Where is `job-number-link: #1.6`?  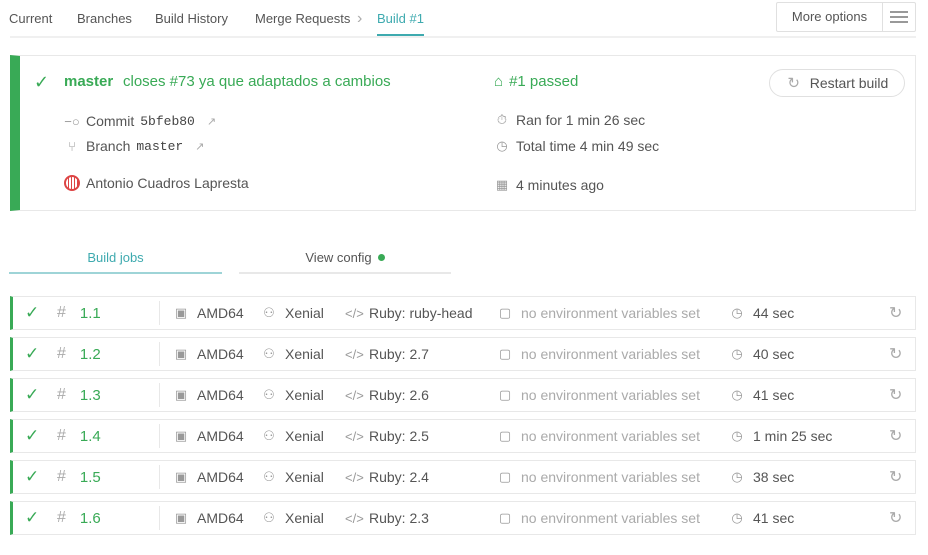
job-number-link: #1.6 is located at coordinates (79, 518).